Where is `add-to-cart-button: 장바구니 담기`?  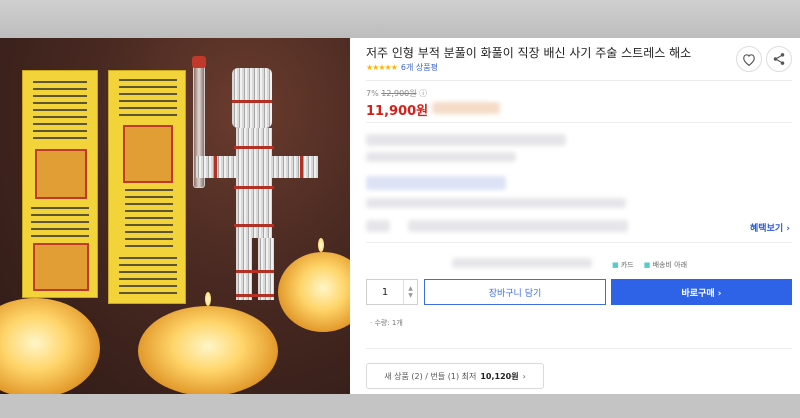
add-to-cart-button: 장바구니 담기 is located at coordinates (515, 292).